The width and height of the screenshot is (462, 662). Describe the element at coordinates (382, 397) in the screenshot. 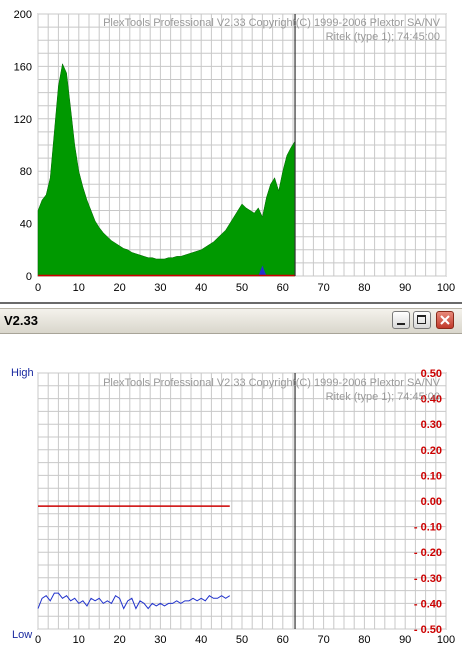

I see `bottom-watermark-line2: Ritek (type 1); 74:45:00` at that location.